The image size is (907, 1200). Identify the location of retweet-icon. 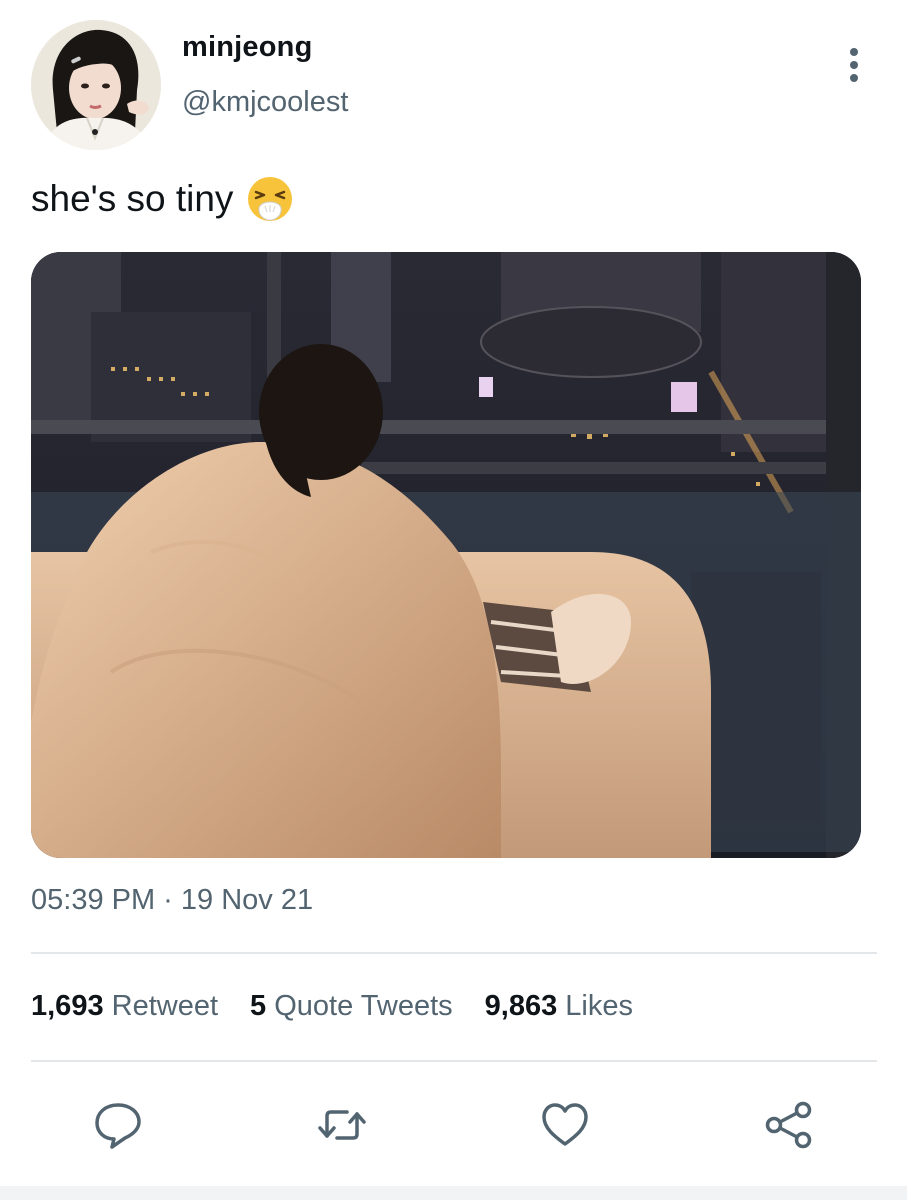
(342, 1125).